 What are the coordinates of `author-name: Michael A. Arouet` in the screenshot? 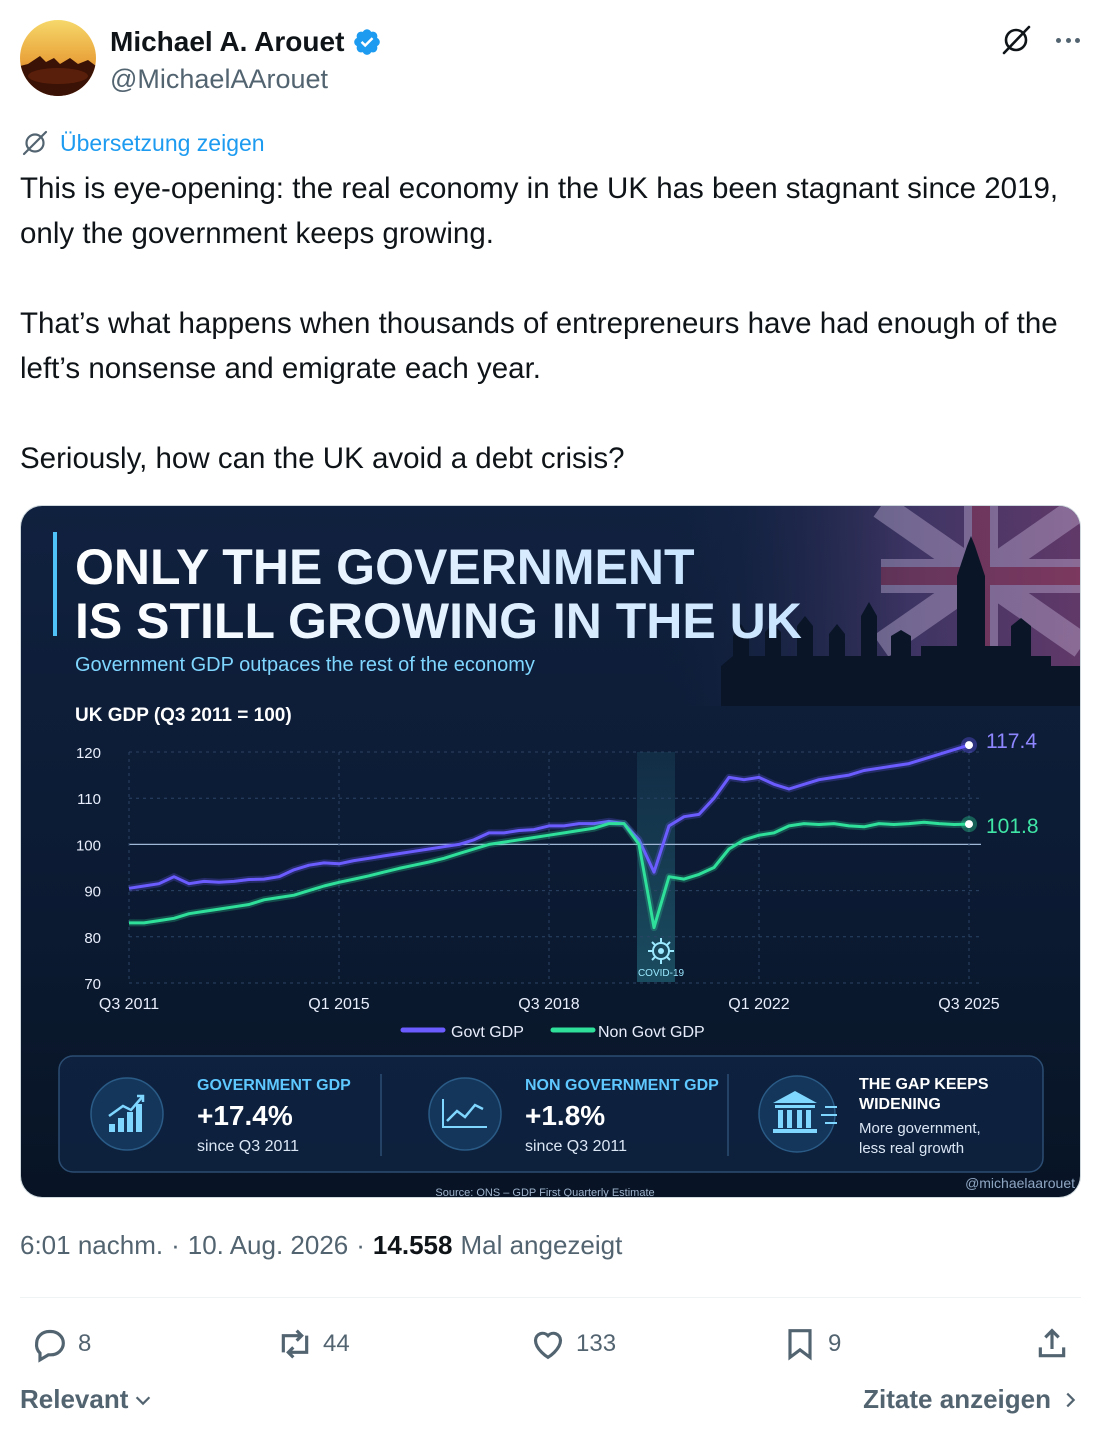 It's located at (246, 42).